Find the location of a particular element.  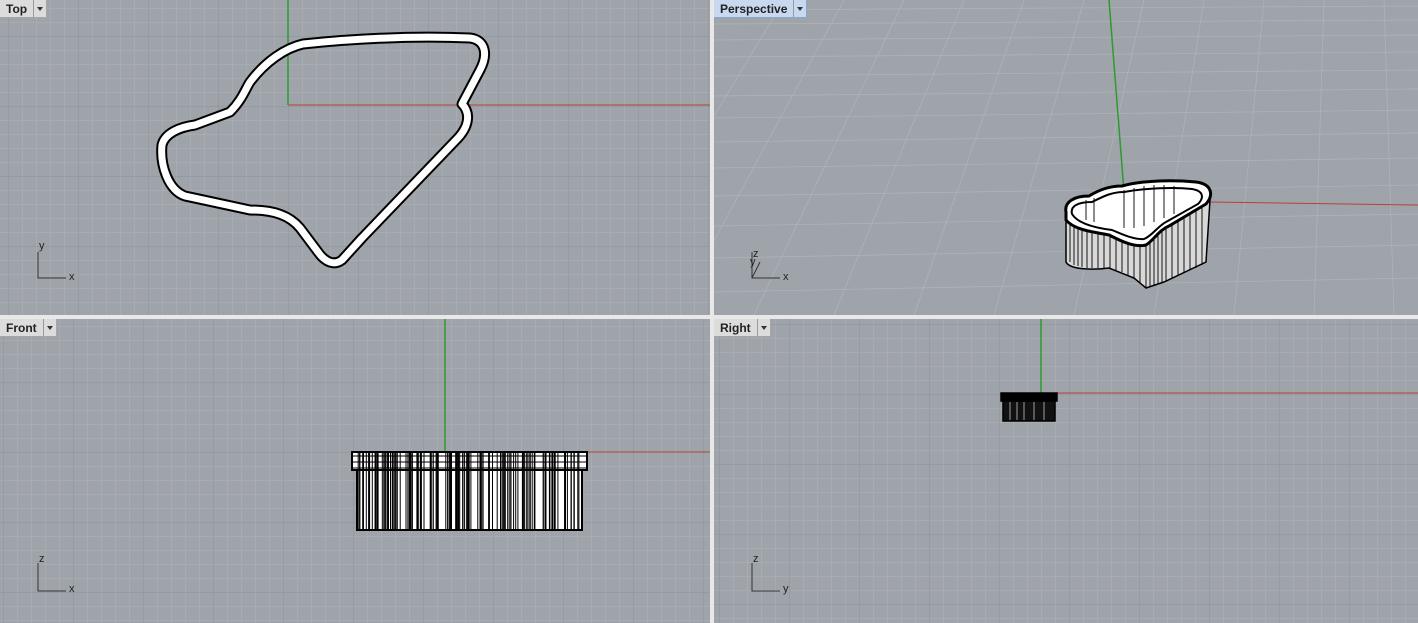

viewport-title-right: Right is located at coordinates (735, 327).